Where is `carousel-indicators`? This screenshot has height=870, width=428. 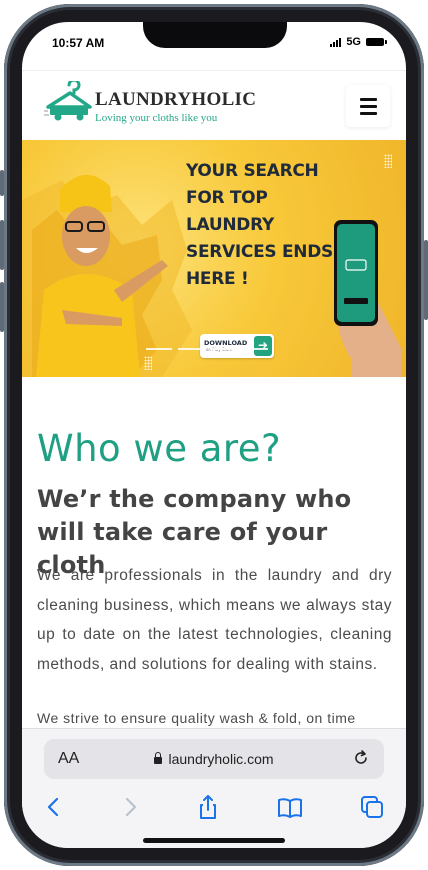 carousel-indicators is located at coordinates (207, 349).